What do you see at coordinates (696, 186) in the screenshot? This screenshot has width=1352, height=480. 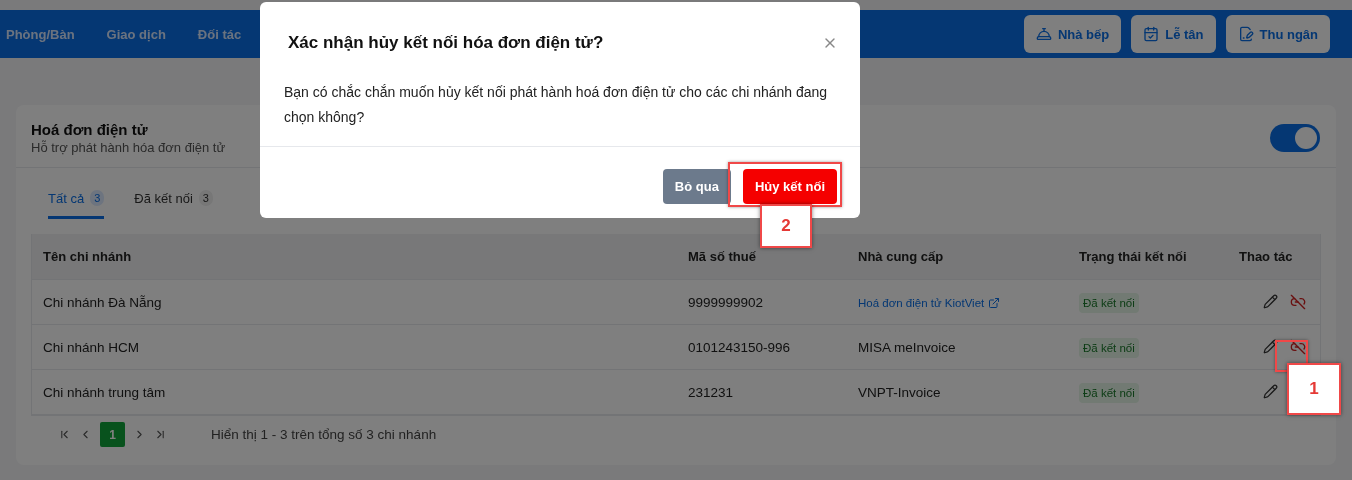 I see `cancel-button: Bỏ qua` at bounding box center [696, 186].